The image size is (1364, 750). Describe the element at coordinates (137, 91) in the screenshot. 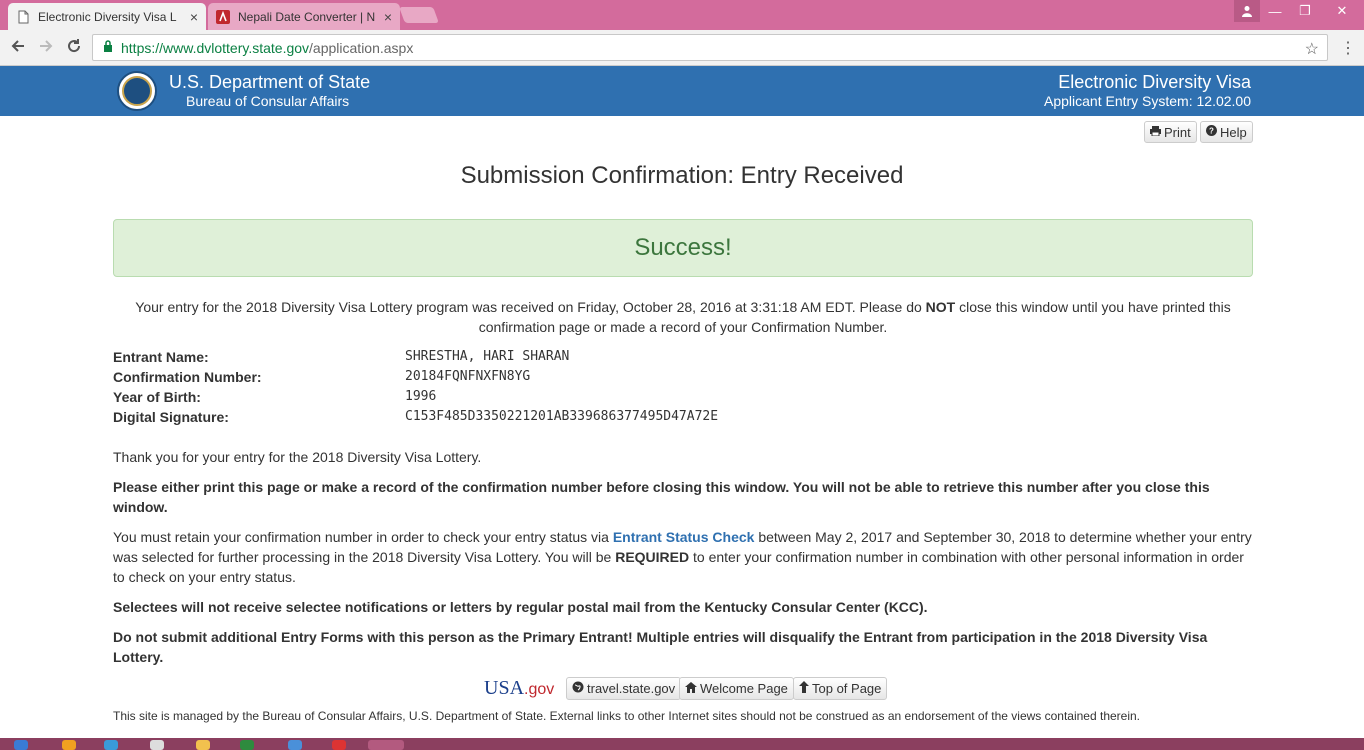

I see `state-department-seal-icon` at that location.